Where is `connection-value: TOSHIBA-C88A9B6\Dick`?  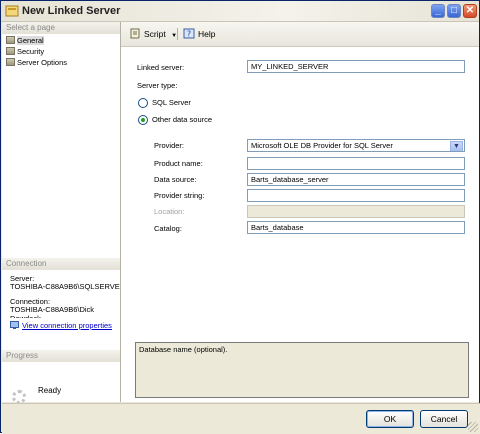 connection-value: TOSHIBA-C88A9B6\Dick is located at coordinates (52, 309).